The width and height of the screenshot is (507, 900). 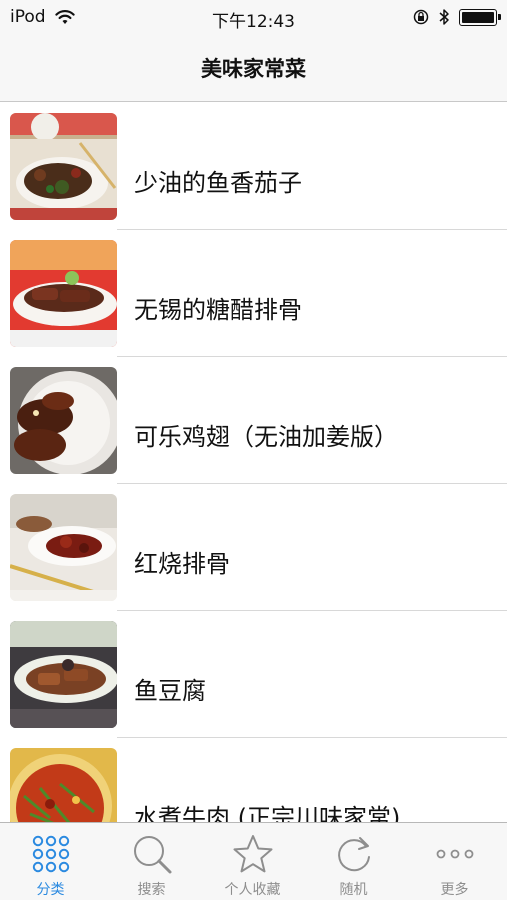 I want to click on page-title: 美味家常菜, so click(x=253, y=69).